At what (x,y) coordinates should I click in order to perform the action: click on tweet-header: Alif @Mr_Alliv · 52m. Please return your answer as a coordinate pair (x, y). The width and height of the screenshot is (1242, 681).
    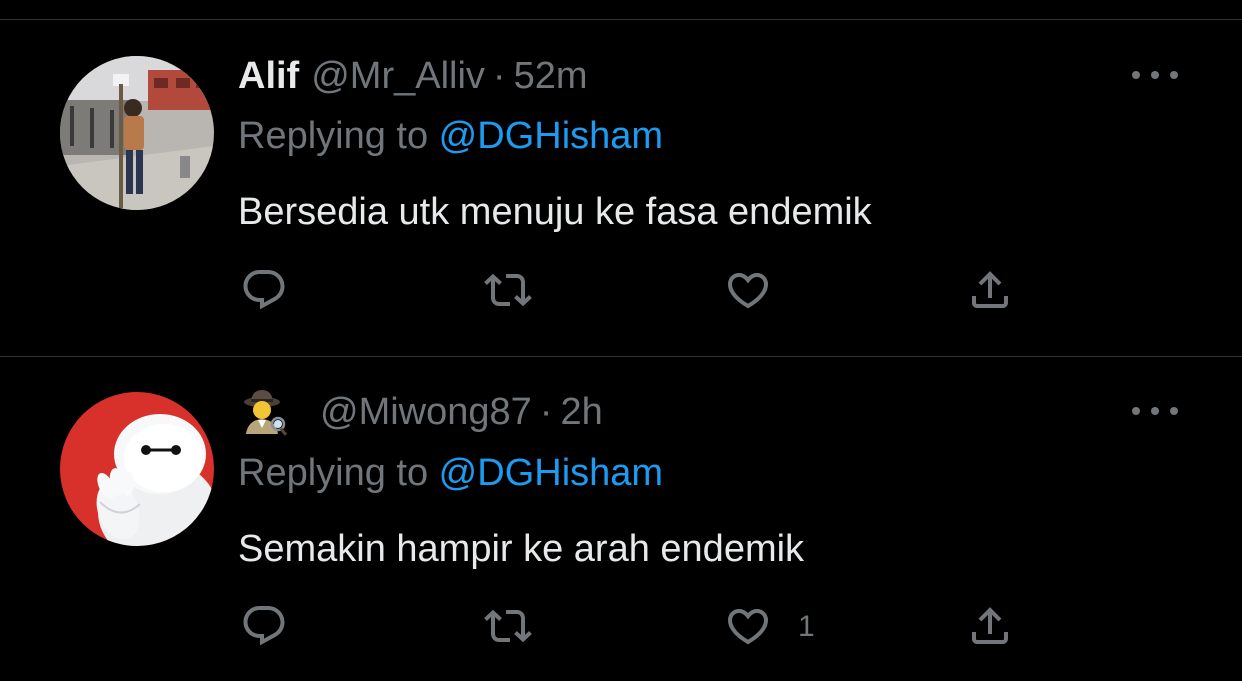
    Looking at the image, I should click on (413, 76).